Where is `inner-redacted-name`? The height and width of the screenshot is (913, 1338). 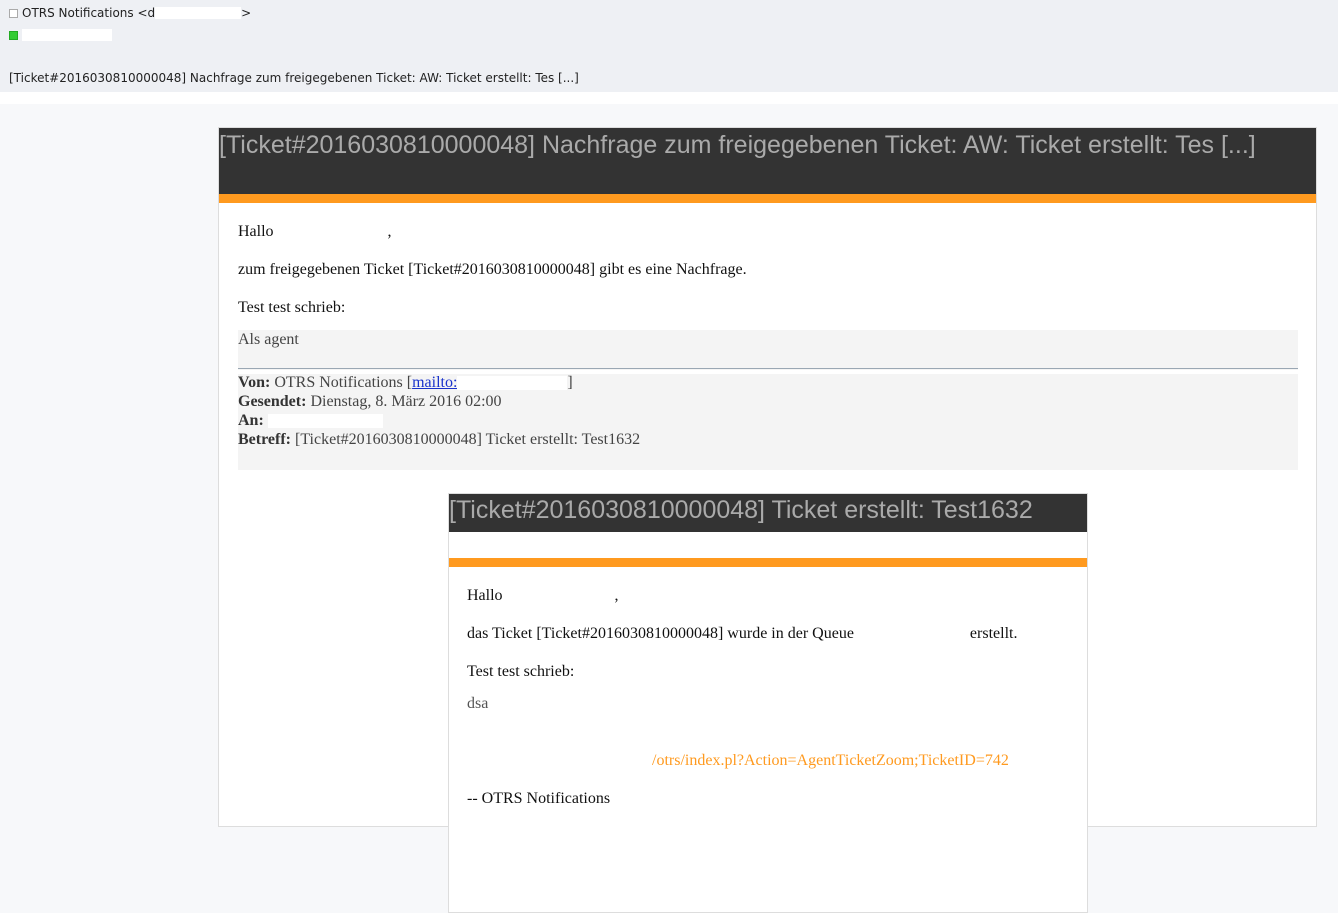 inner-redacted-name is located at coordinates (560, 596).